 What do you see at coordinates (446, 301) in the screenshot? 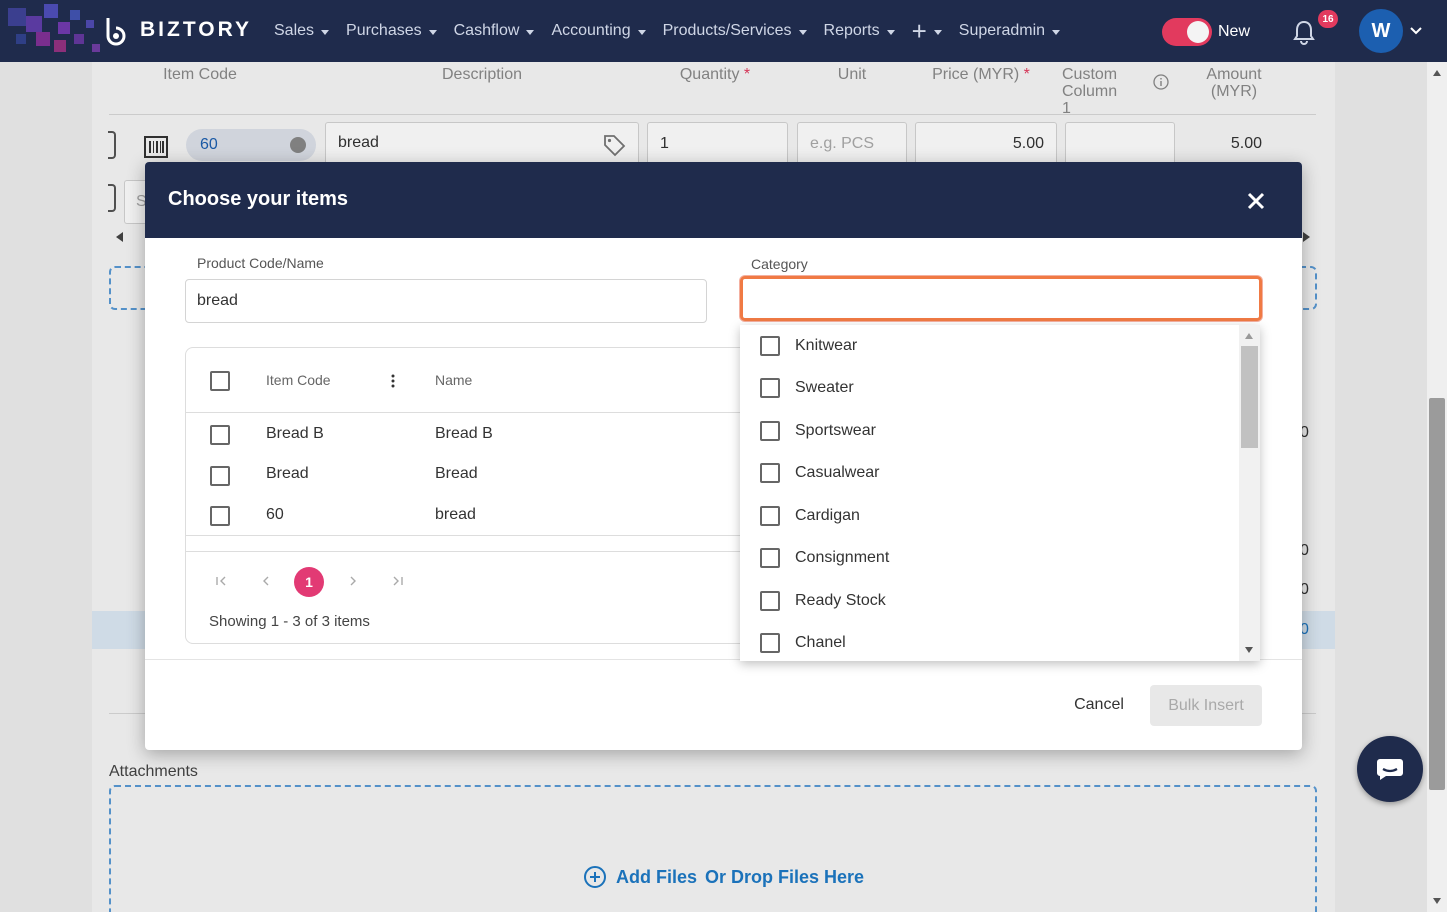
I see `product-search-input: bread` at bounding box center [446, 301].